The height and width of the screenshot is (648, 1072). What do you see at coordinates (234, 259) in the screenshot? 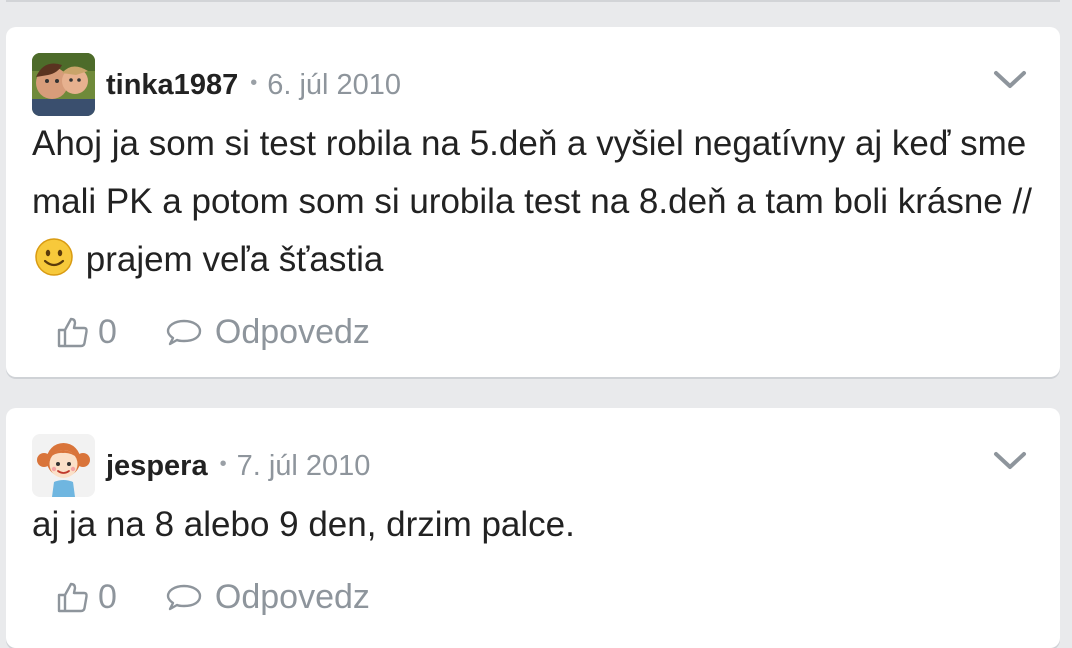
I see `comment-text-part: prajem veľa šťastia` at bounding box center [234, 259].